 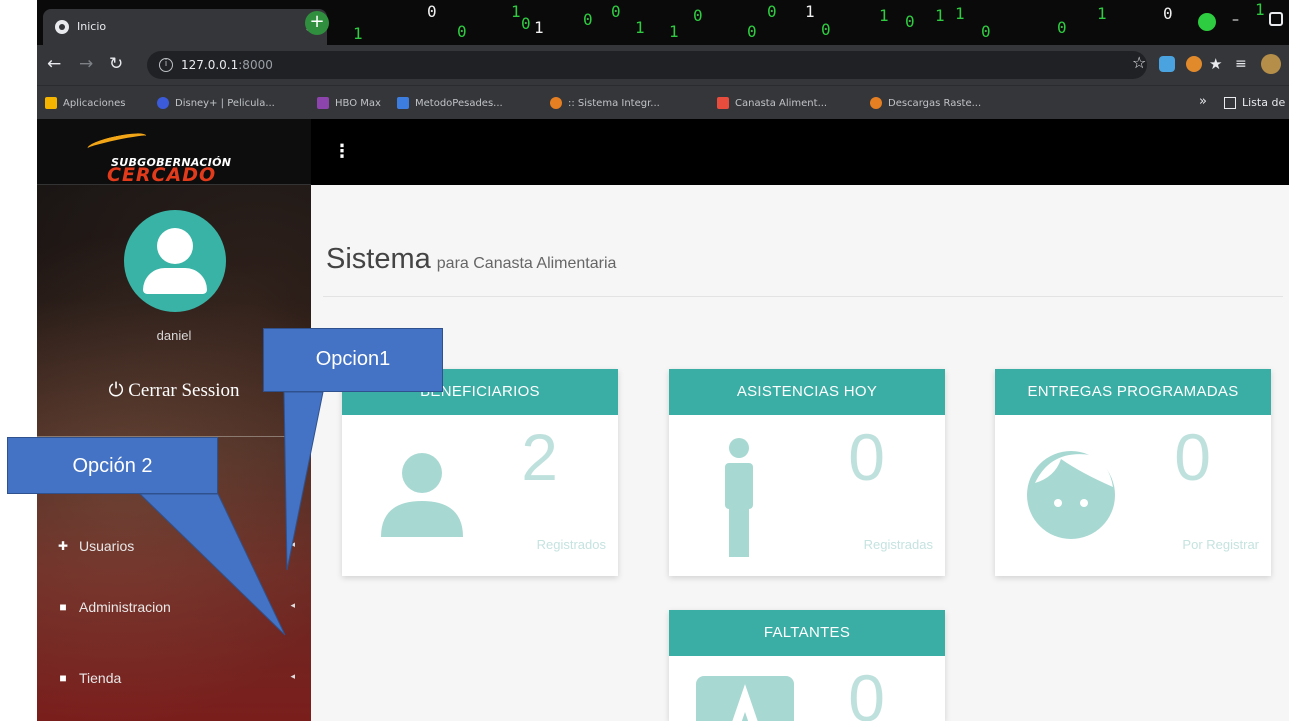 What do you see at coordinates (112, 465) in the screenshot?
I see `callout-opcion2: Opción 2` at bounding box center [112, 465].